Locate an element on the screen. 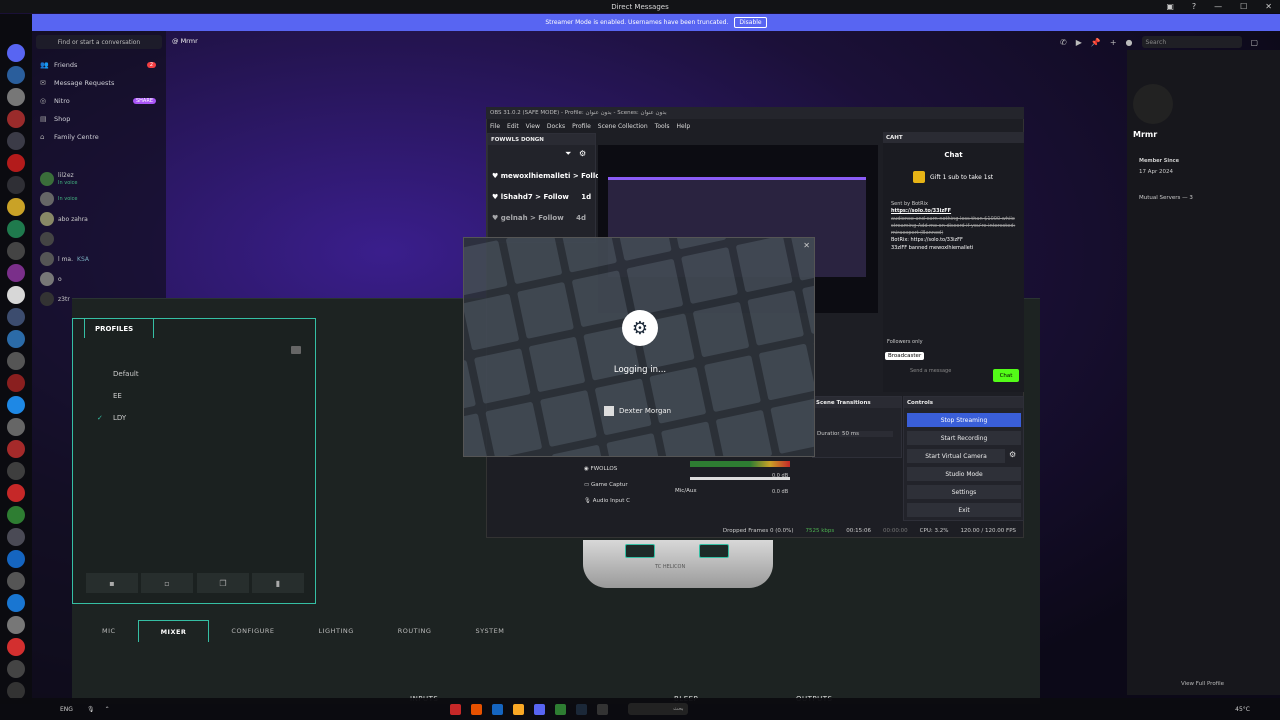 The image size is (1280, 720). gift-banner: Gift 1 sub to take 1st is located at coordinates (968, 177).